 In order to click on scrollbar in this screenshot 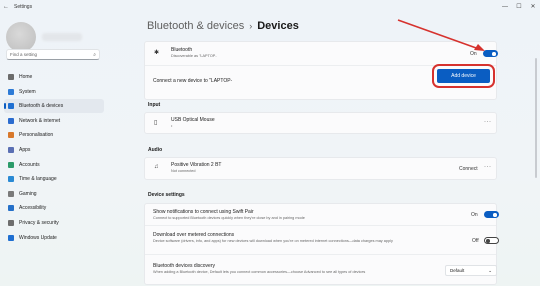, I will do `click(536, 118)`.